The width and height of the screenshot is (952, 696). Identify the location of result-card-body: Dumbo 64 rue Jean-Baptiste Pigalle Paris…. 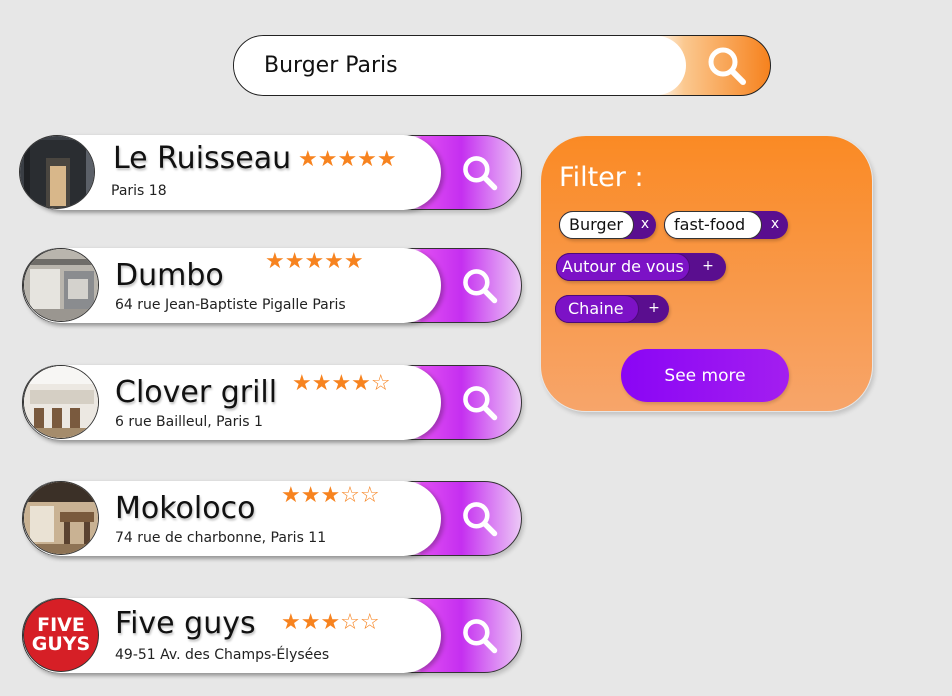
(232, 285).